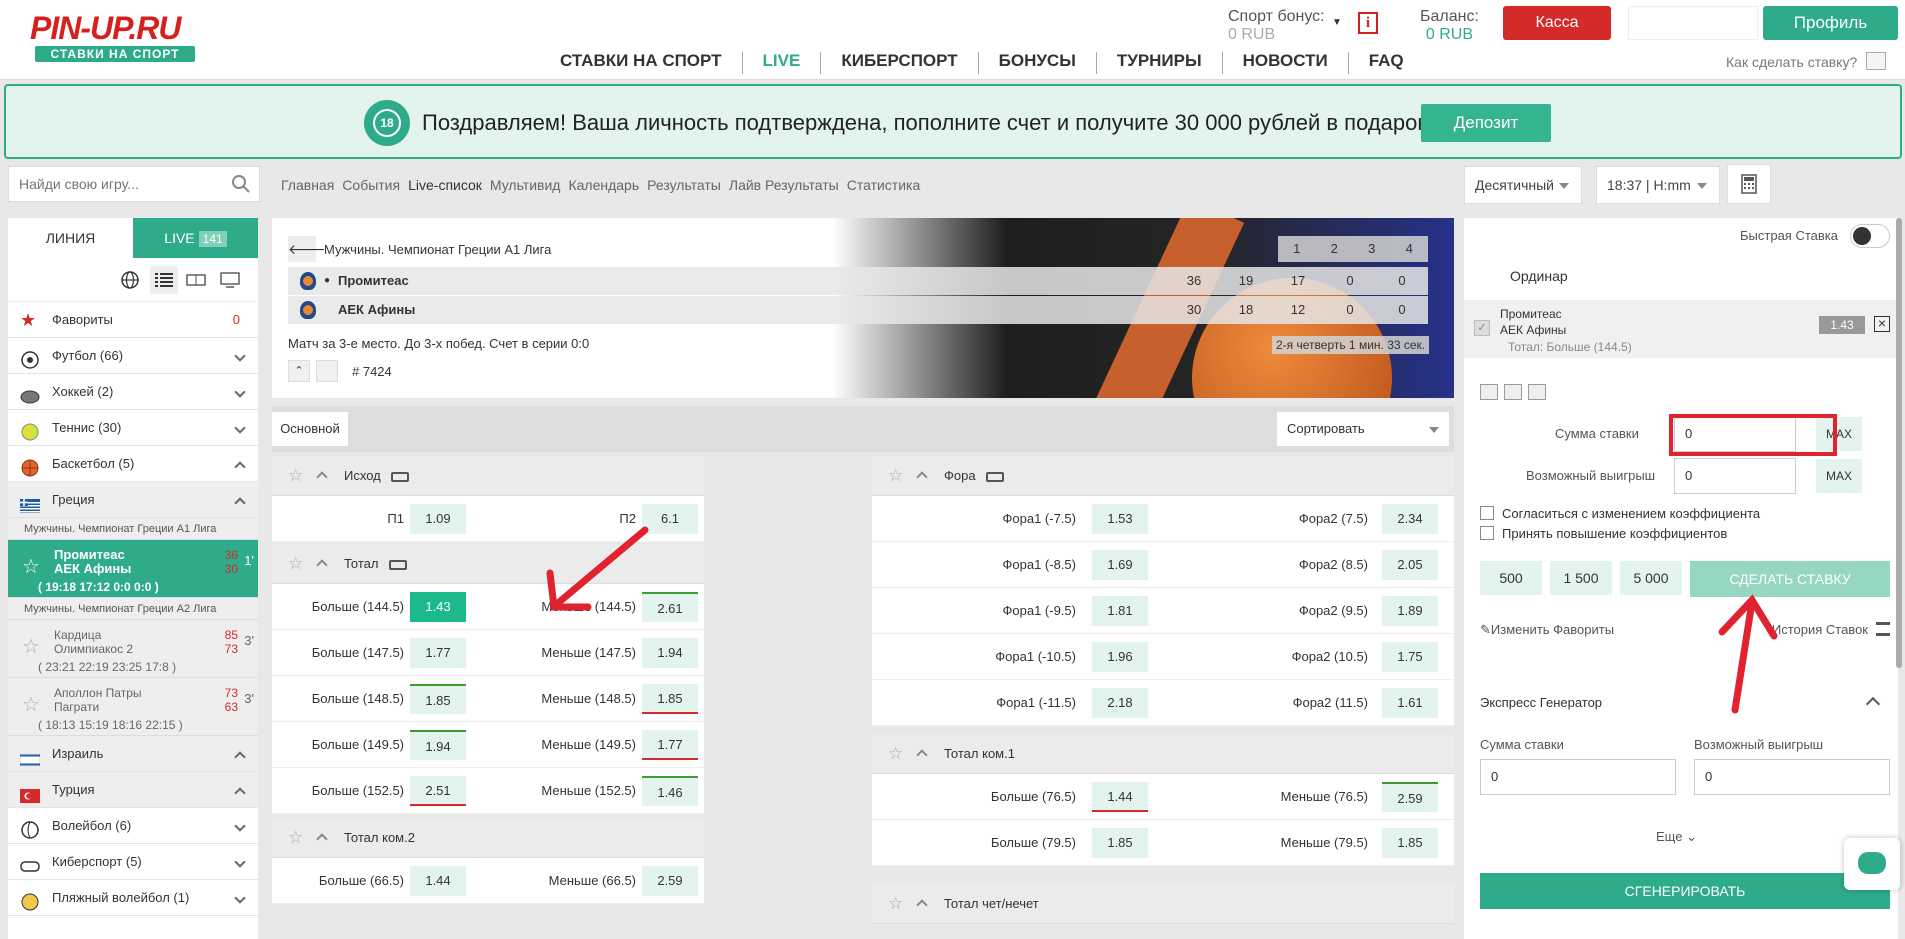  I want to click on country-israel: Израиль, so click(133, 754).